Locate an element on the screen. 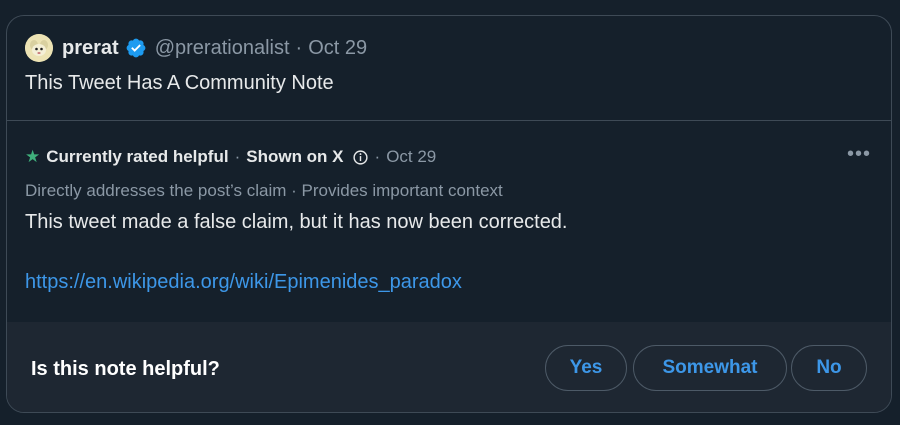  tweet-header: prerat @prerationalist · Oct 29 is located at coordinates (196, 48).